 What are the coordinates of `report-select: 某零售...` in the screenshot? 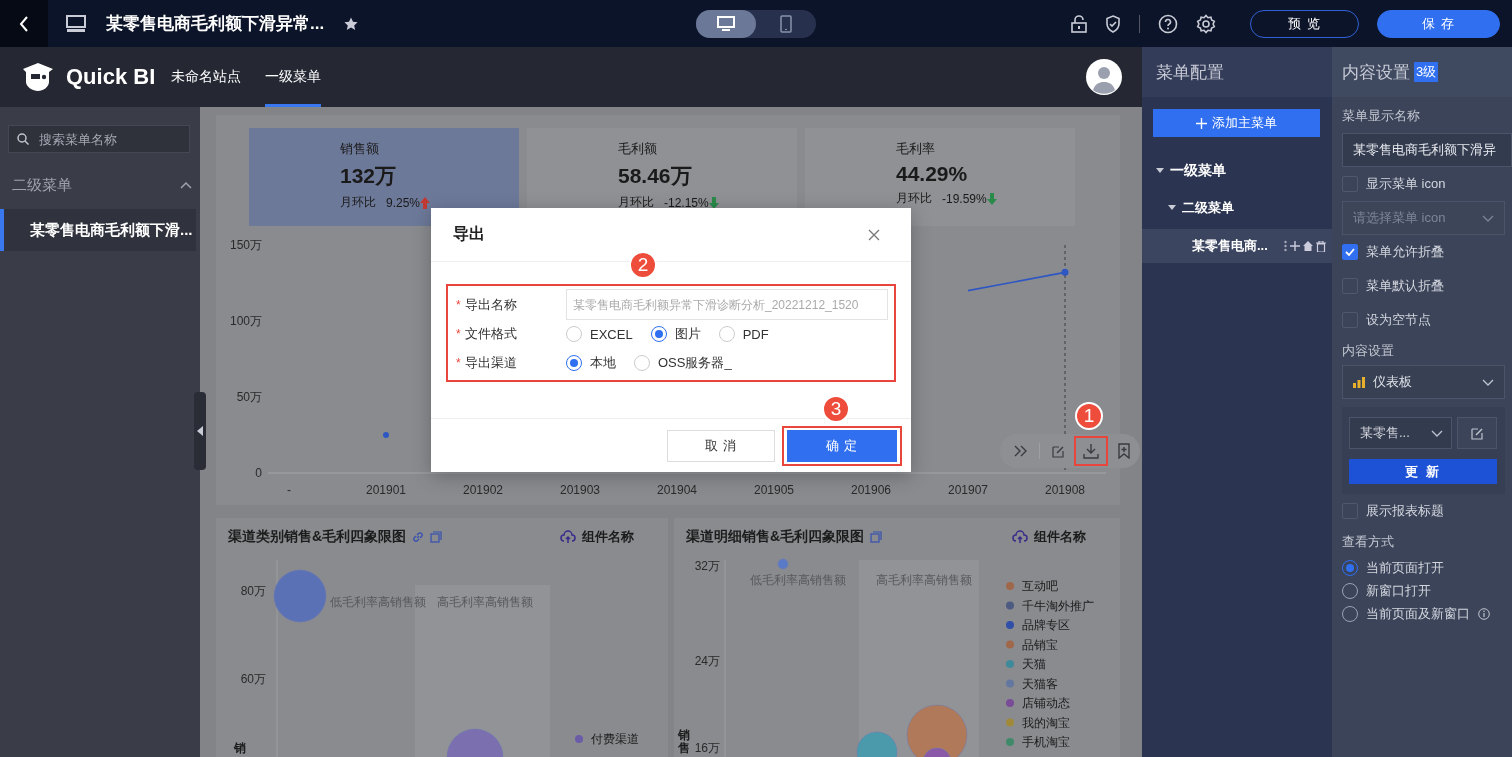 It's located at (1400, 433).